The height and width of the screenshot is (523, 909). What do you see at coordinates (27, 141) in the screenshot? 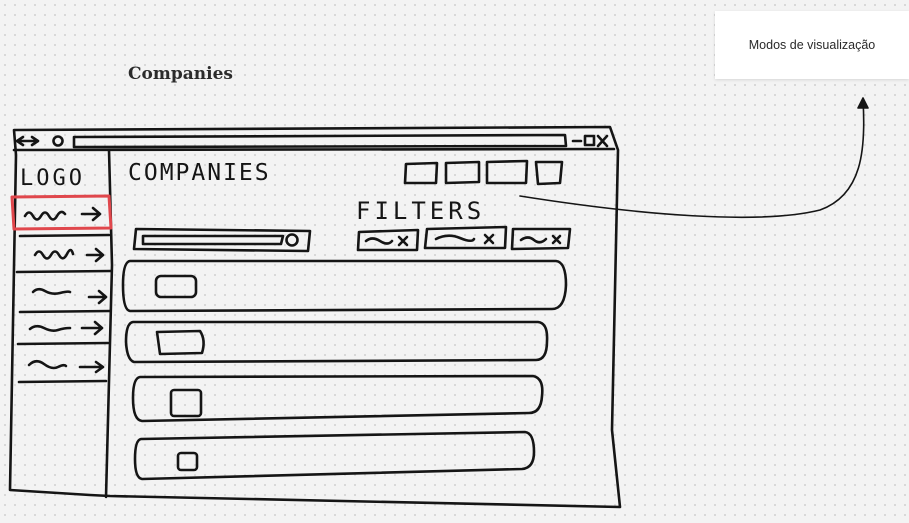
I see `back-forward-icon` at bounding box center [27, 141].